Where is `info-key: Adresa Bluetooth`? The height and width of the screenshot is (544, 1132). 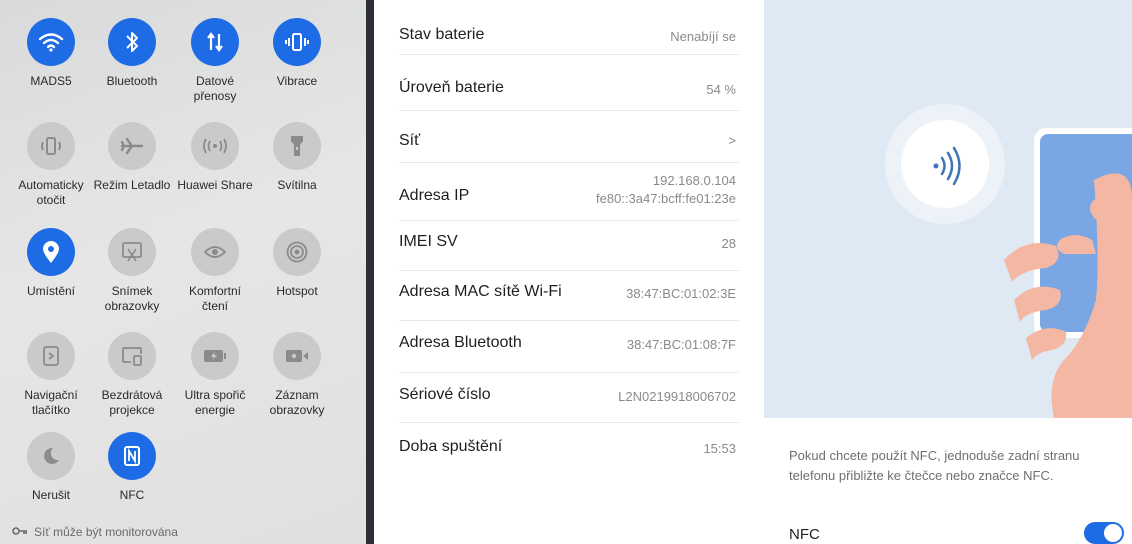
info-key: Adresa Bluetooth is located at coordinates (460, 342).